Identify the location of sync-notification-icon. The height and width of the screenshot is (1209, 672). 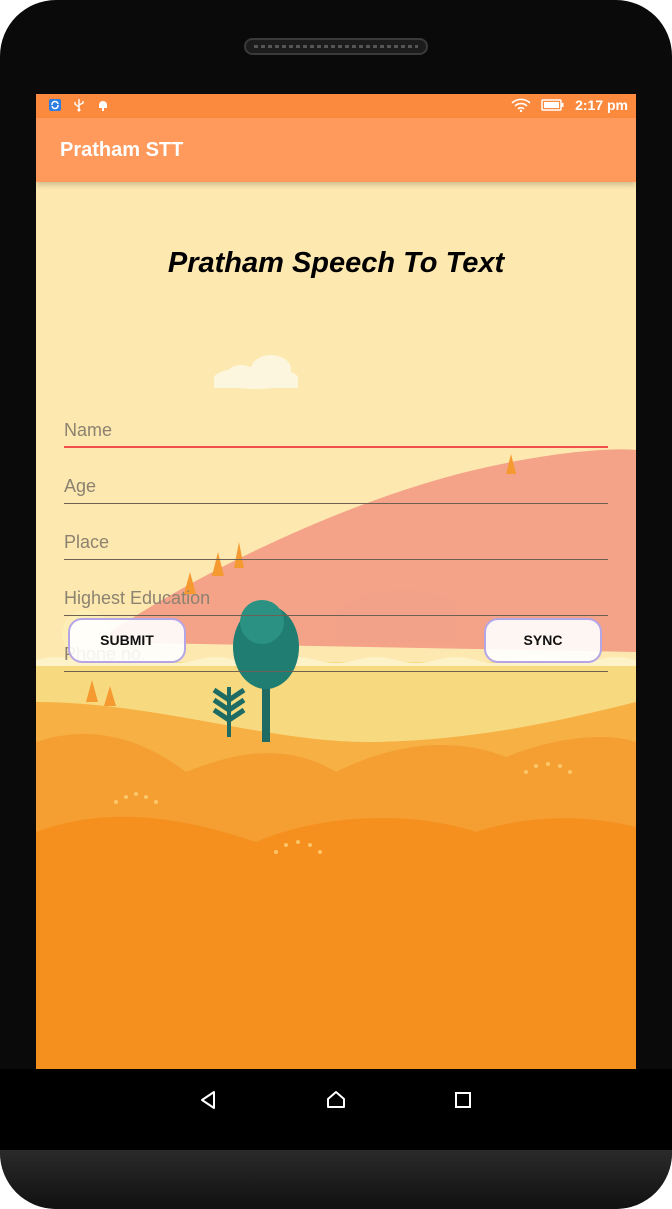
(55, 105).